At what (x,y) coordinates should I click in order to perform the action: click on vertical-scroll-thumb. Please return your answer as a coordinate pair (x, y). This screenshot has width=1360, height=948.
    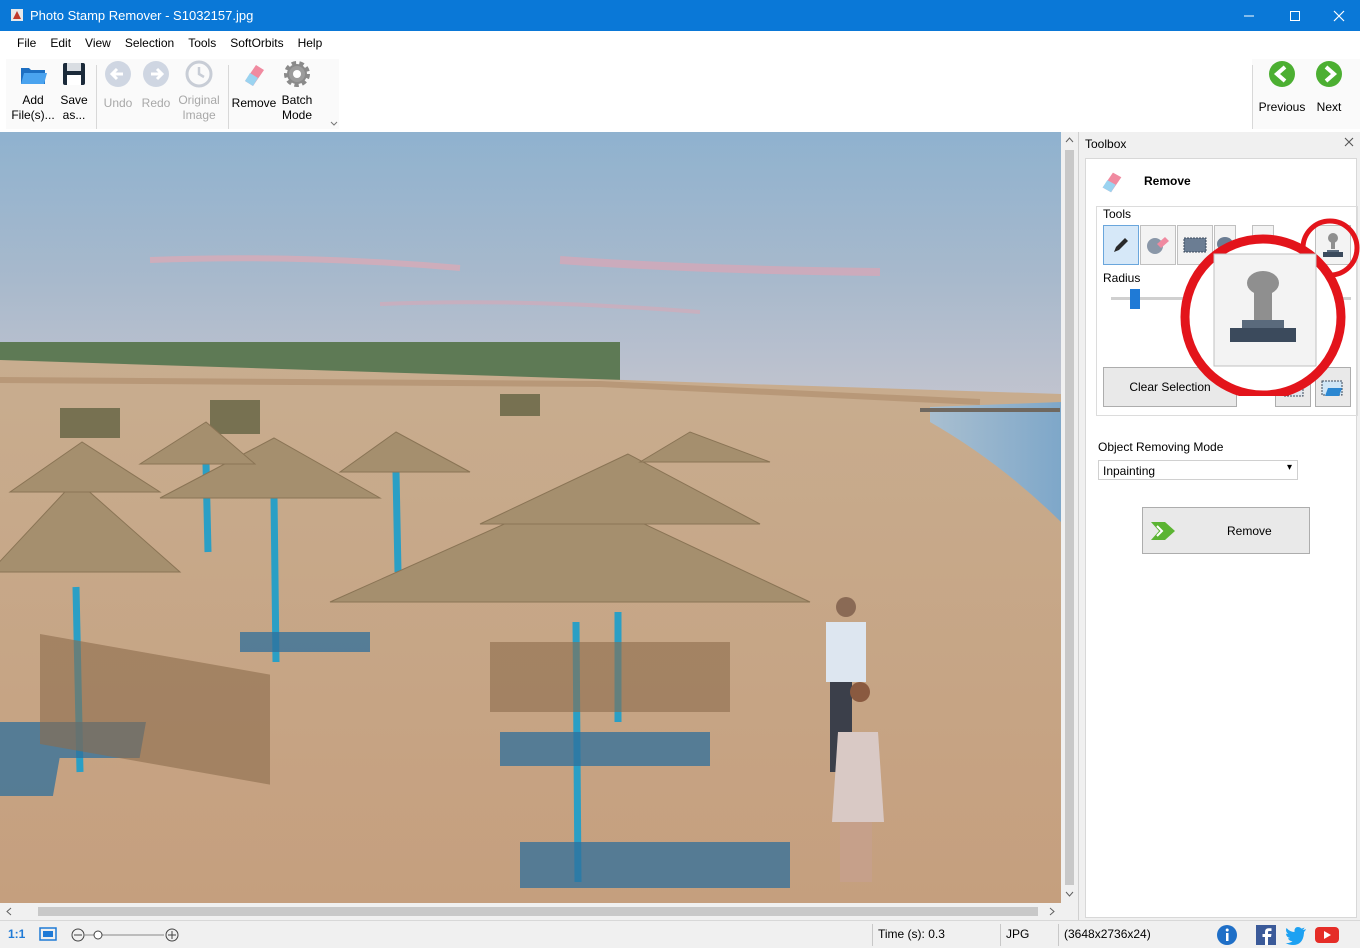
    Looking at the image, I should click on (1069, 517).